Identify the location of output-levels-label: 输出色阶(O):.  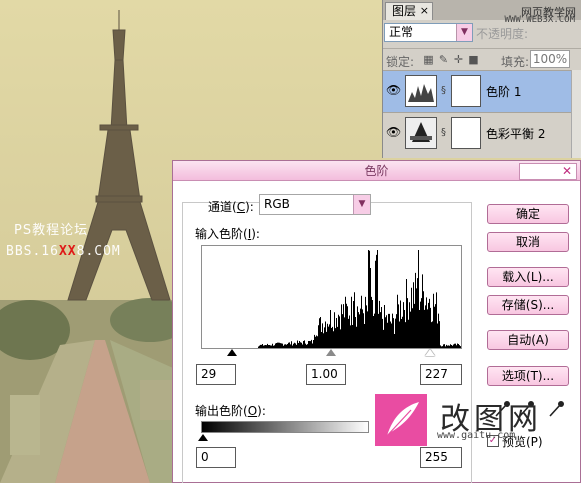
(230, 410).